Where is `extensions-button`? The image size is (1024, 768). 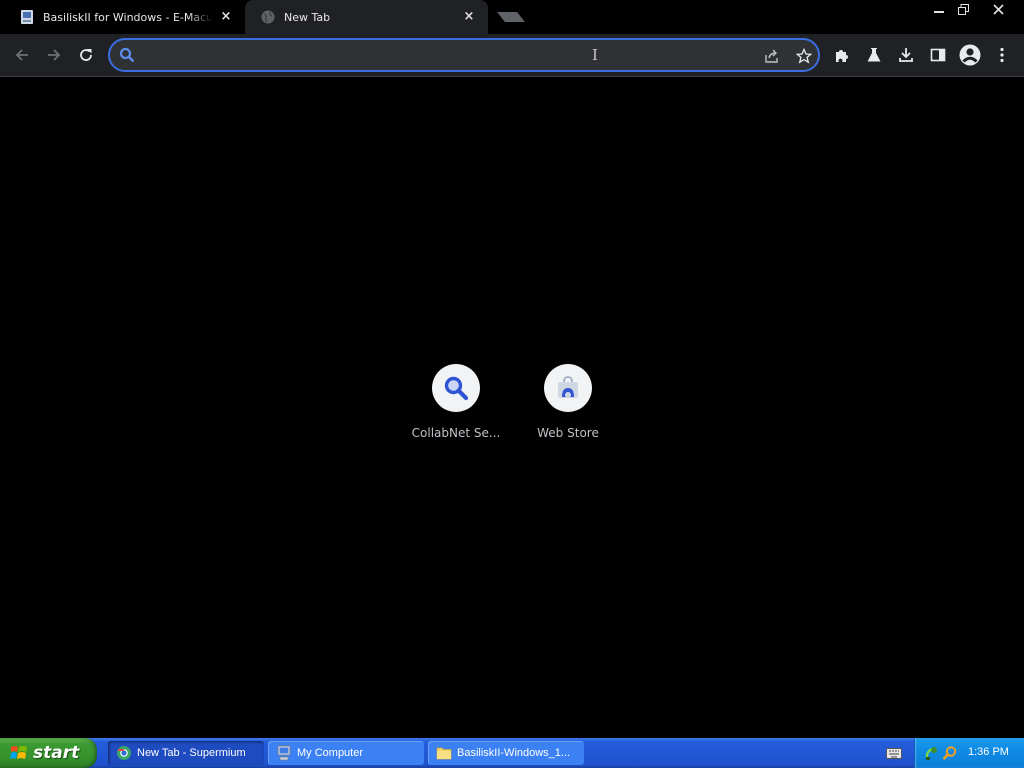 extensions-button is located at coordinates (842, 55).